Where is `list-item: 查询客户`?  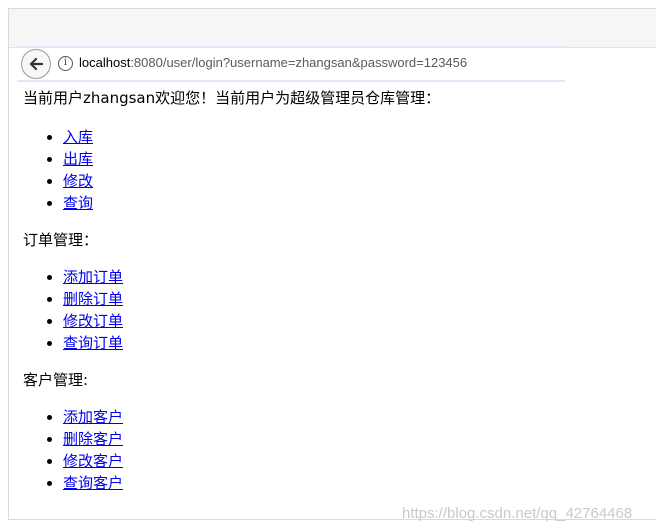 list-item: 查询客户 is located at coordinates (353, 483).